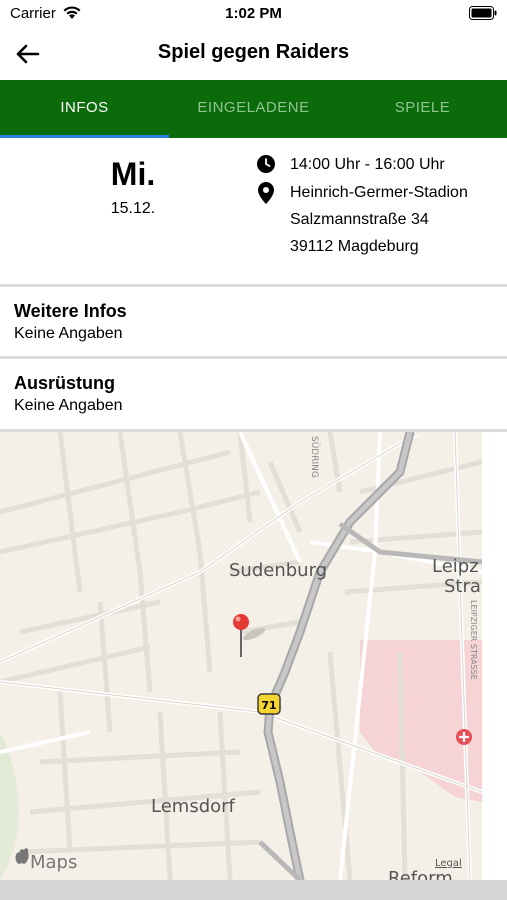  What do you see at coordinates (314, 457) in the screenshot?
I see `map-label-sudring: SÜDRING` at bounding box center [314, 457].